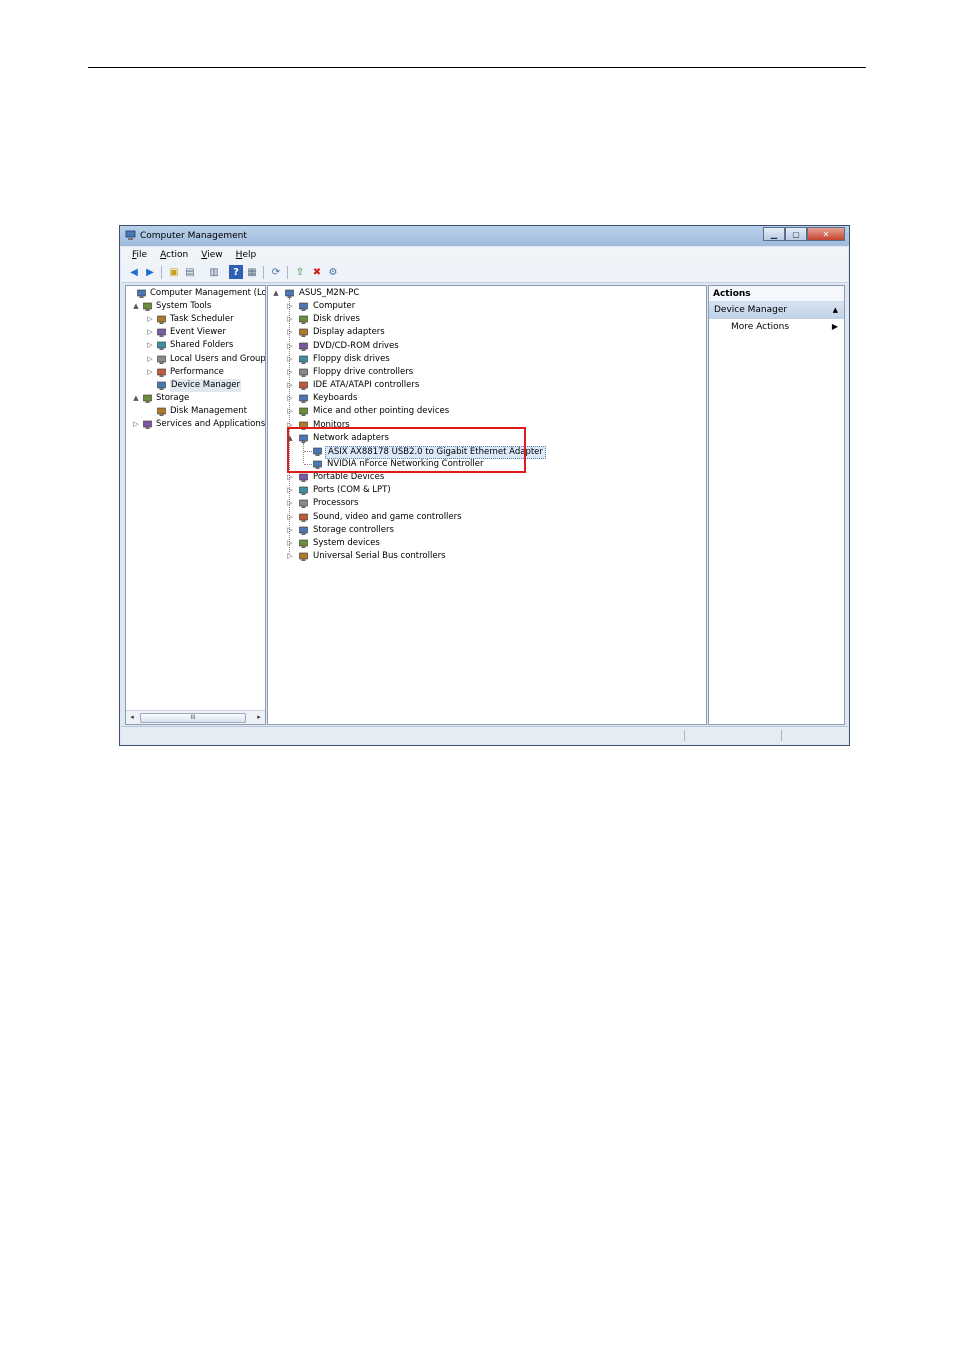 The height and width of the screenshot is (1350, 954). I want to click on menu-action: Action, so click(174, 255).